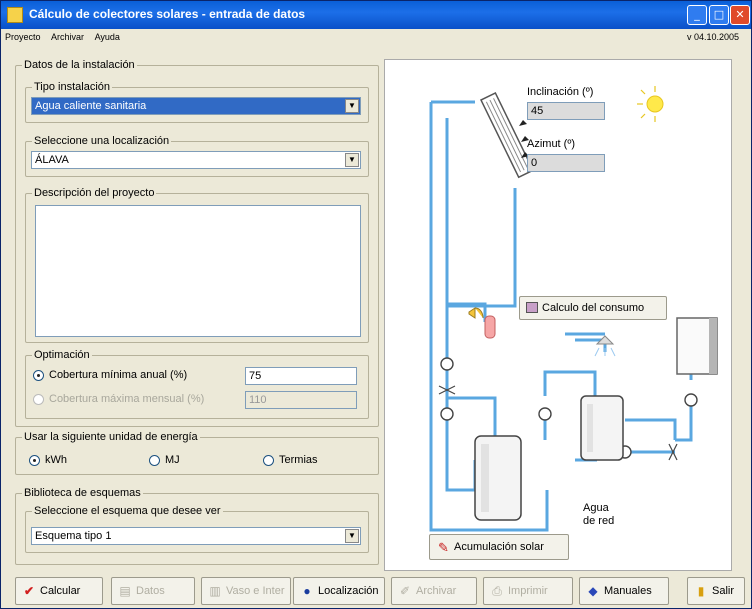 This screenshot has height=609, width=752. I want to click on secondary-tank, so click(602, 428).